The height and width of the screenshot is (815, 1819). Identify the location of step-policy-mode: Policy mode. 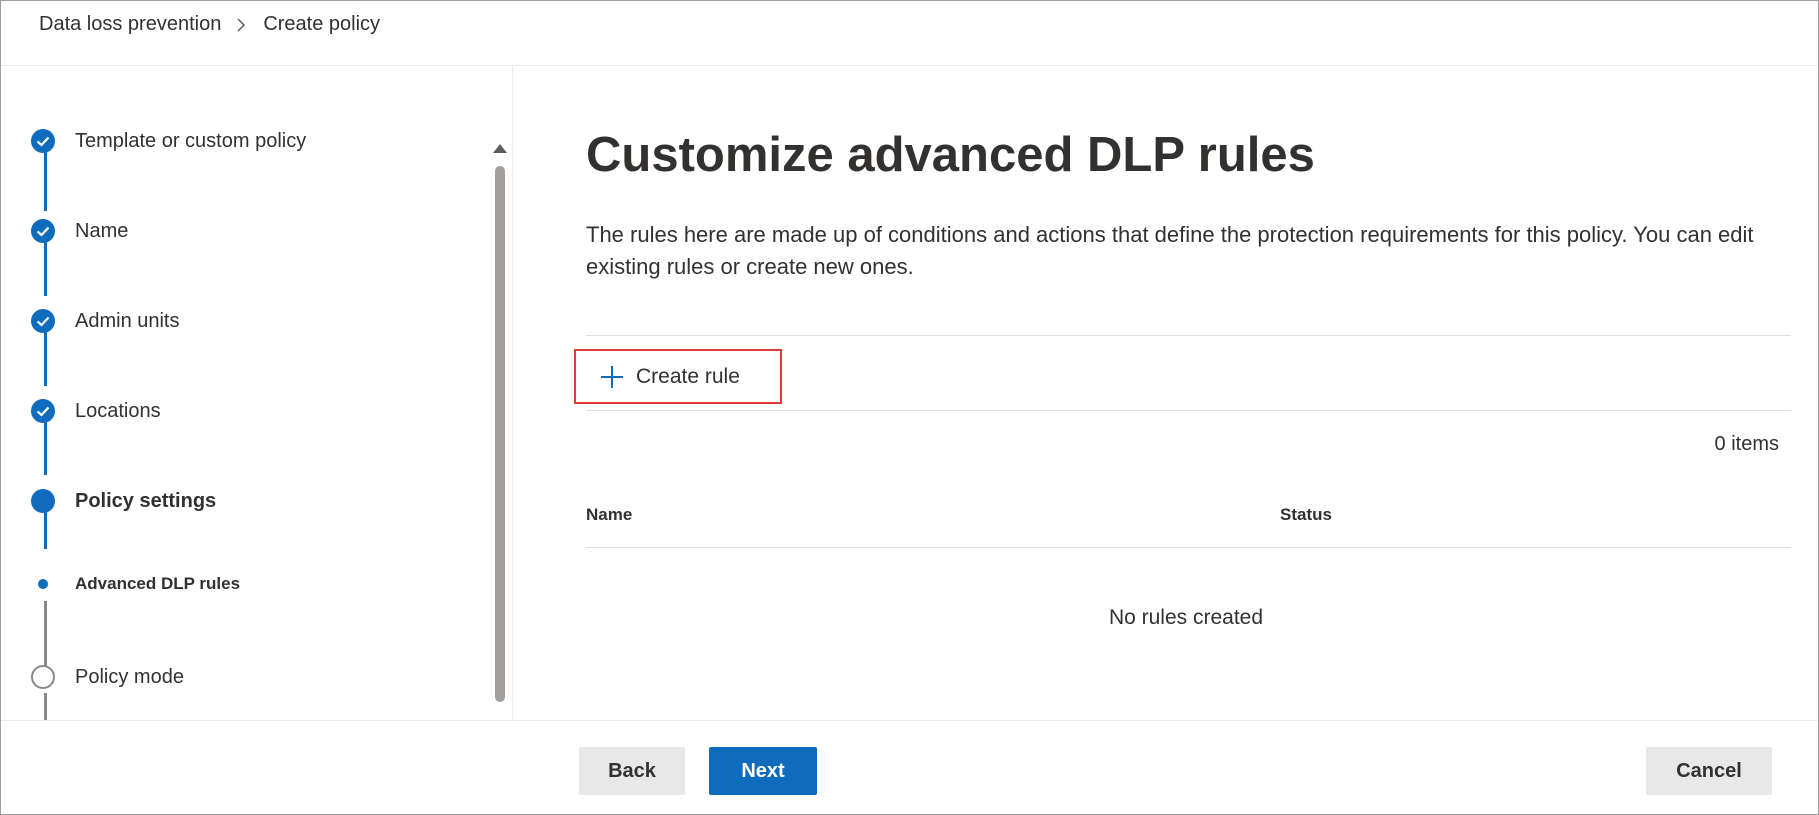
(107, 677).